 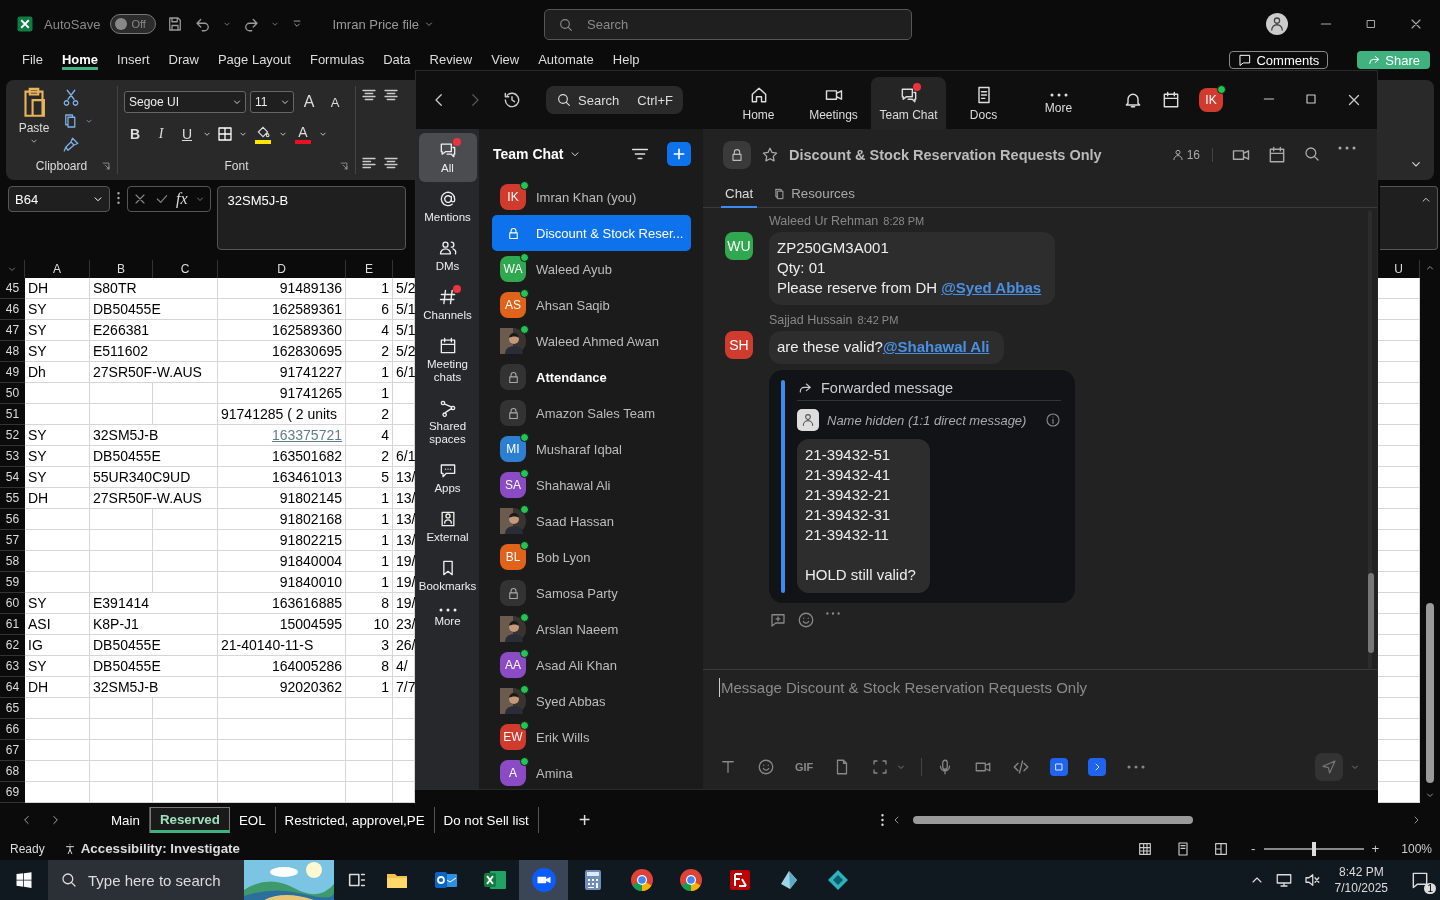 I want to click on bold-button: B, so click(x=135, y=134).